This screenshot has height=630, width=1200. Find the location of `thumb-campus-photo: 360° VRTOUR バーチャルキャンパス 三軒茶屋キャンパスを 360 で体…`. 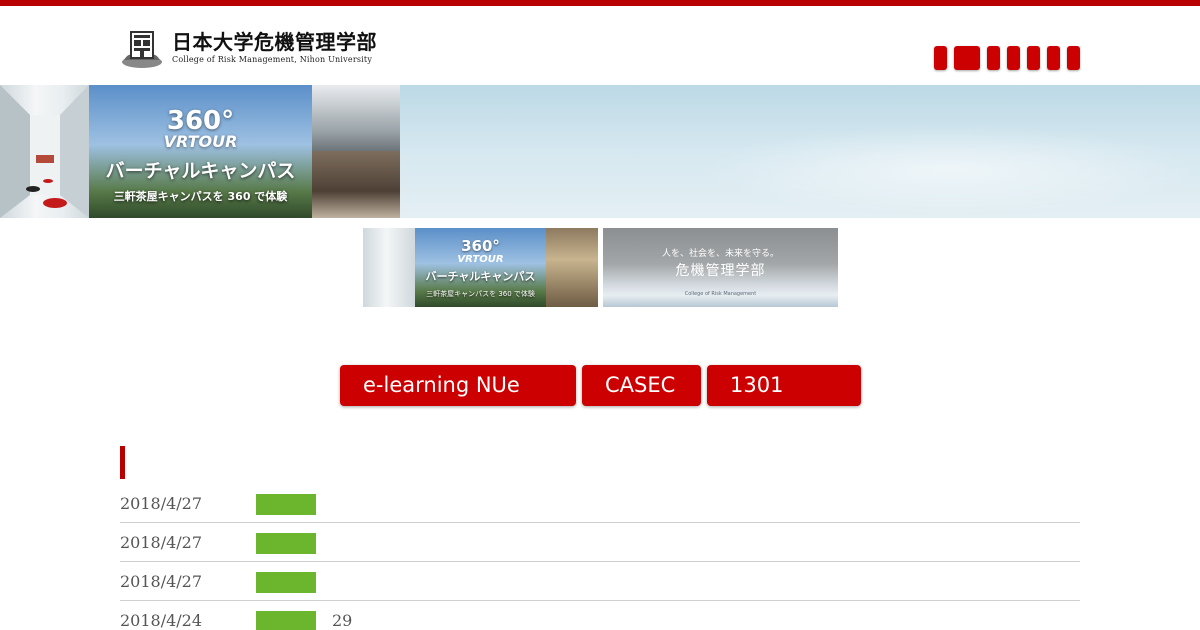

thumb-campus-photo: 360° VRTOUR バーチャルキャンパス 三軒茶屋キャンパスを 360 で体… is located at coordinates (480, 267).